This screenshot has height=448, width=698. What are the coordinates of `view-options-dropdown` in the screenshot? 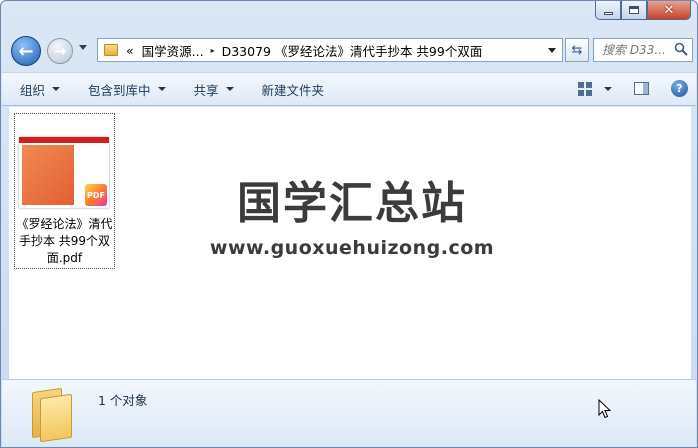 It's located at (608, 88).